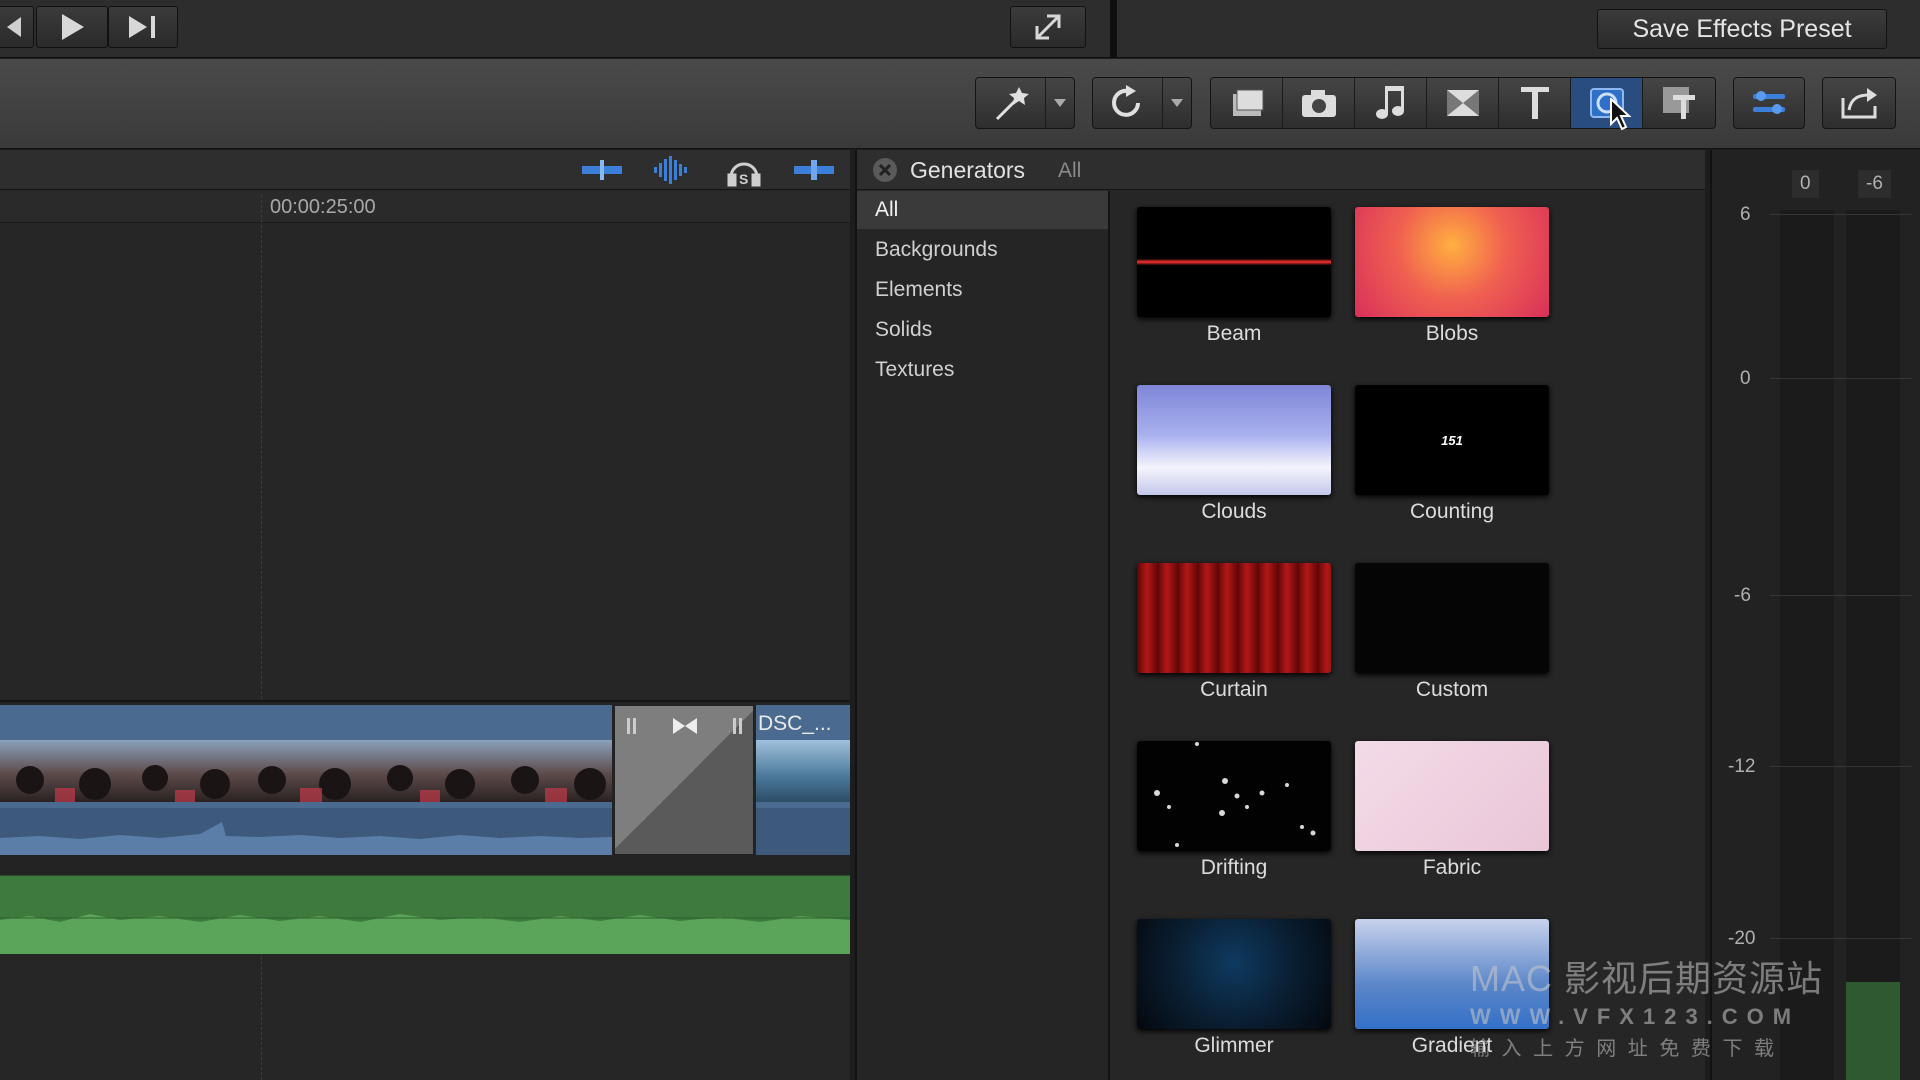 This screenshot has width=1920, height=1080. I want to click on play-button, so click(72, 27).